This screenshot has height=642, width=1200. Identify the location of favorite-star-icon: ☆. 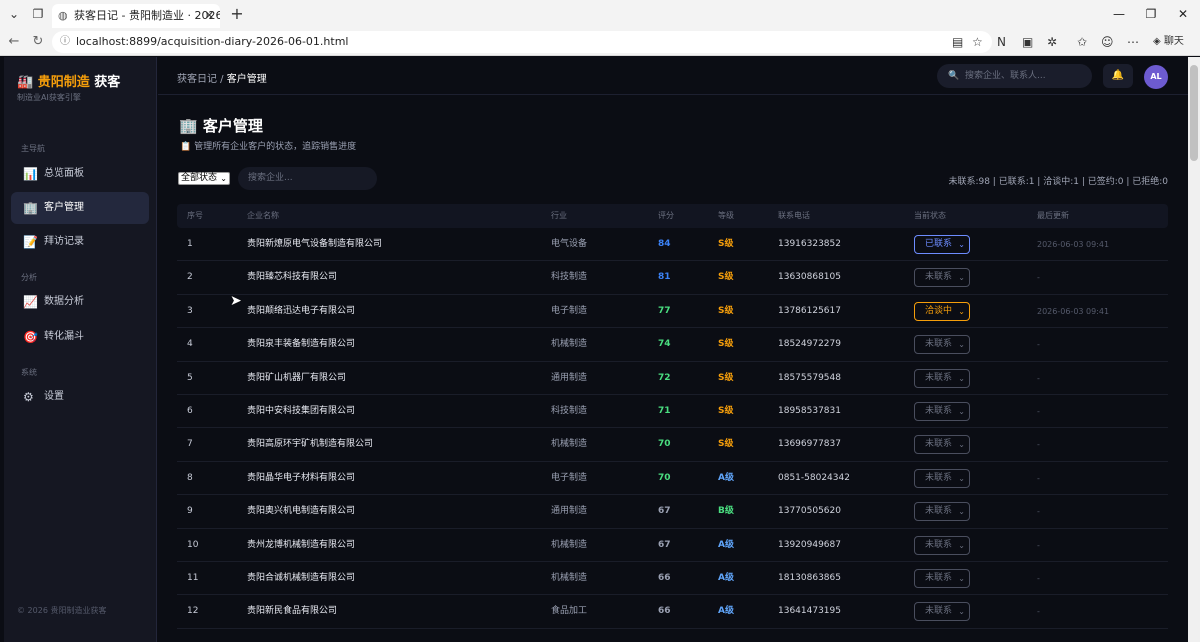
(977, 42).